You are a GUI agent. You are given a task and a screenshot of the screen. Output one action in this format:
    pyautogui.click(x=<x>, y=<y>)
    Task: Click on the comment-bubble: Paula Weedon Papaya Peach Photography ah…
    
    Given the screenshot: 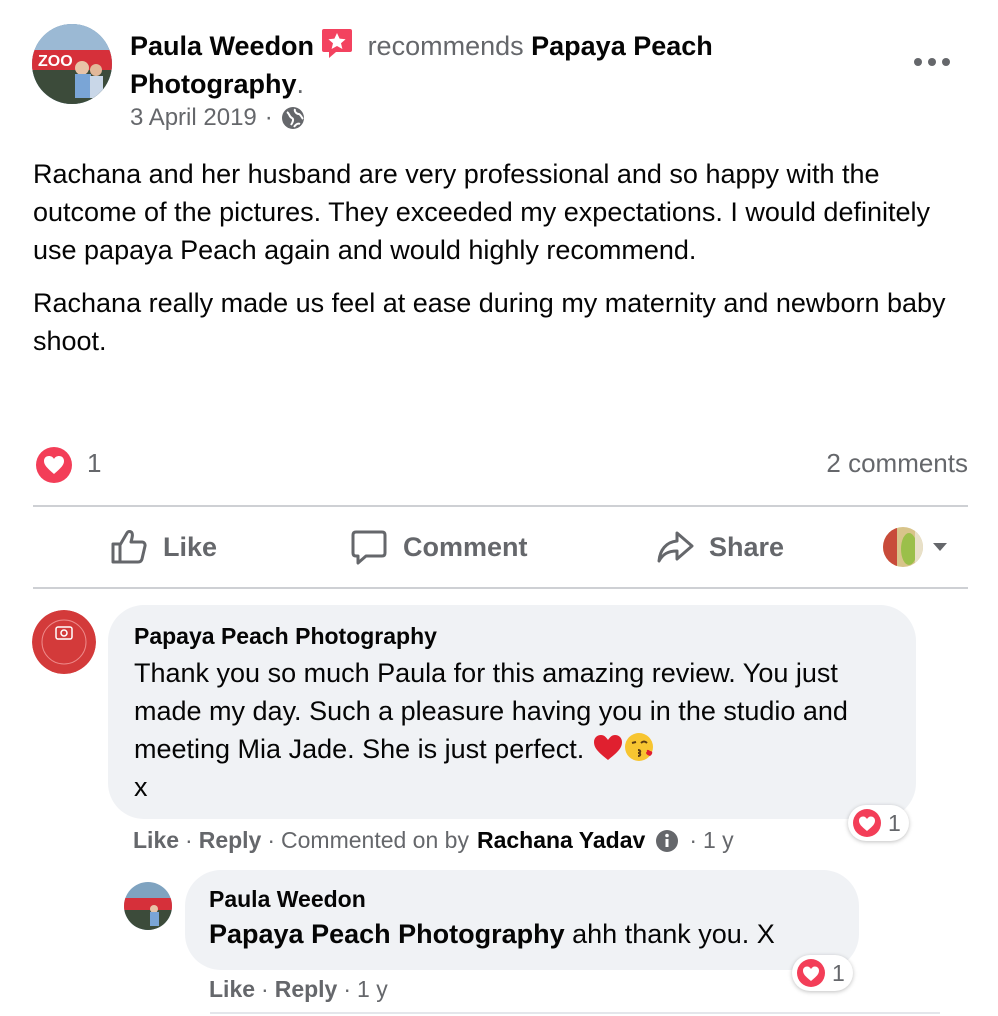 What is the action you would take?
    pyautogui.click(x=522, y=920)
    